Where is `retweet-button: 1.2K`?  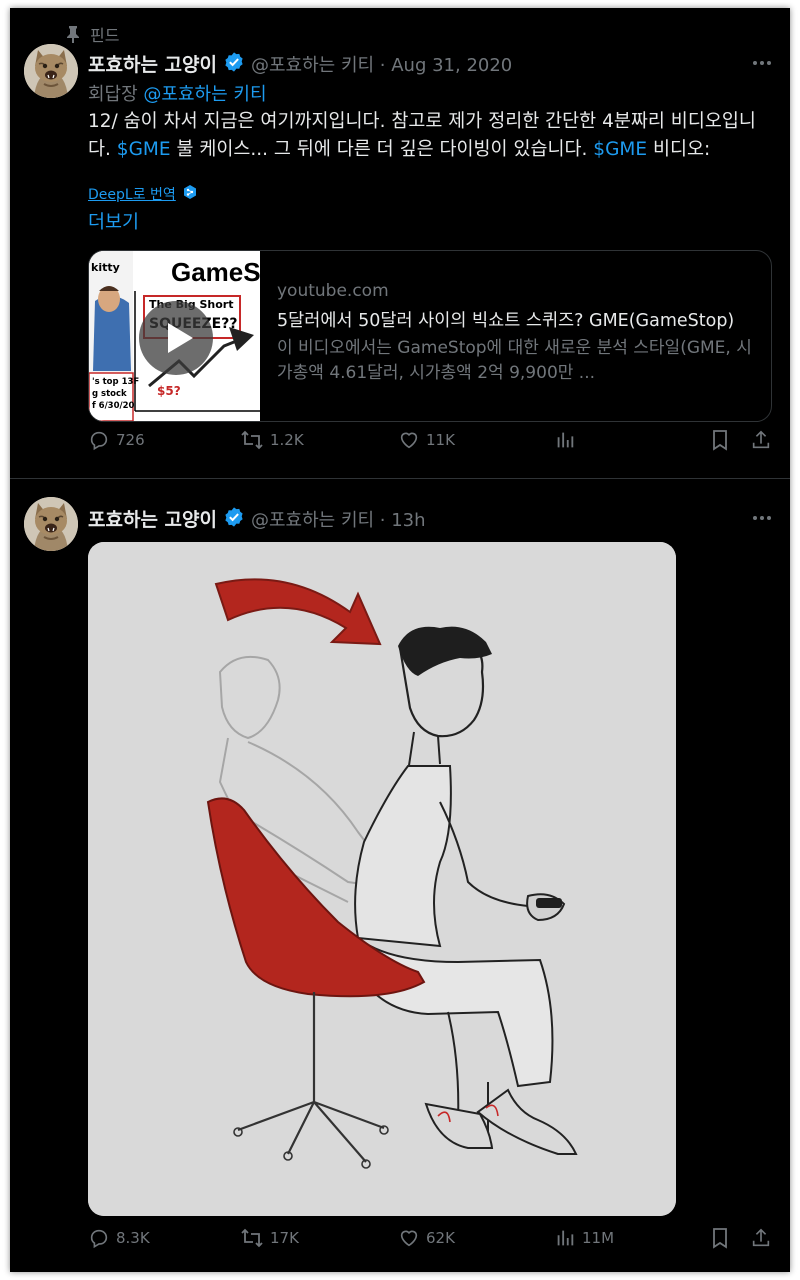
retweet-button: 1.2K is located at coordinates (272, 440).